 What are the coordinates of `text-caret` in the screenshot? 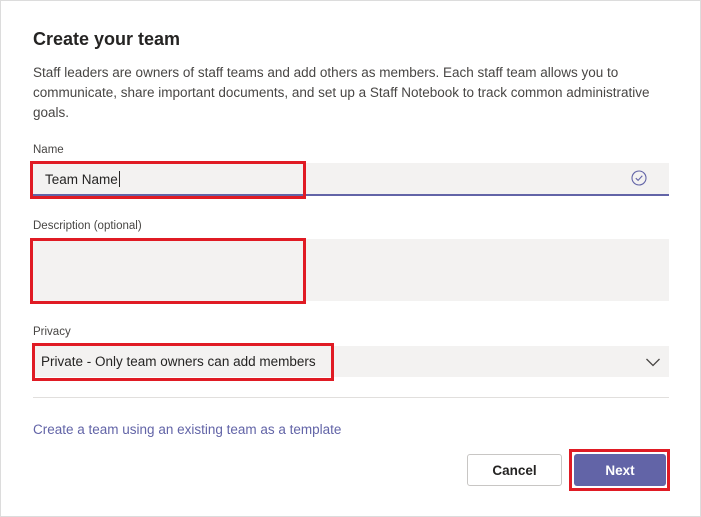 It's located at (119, 179).